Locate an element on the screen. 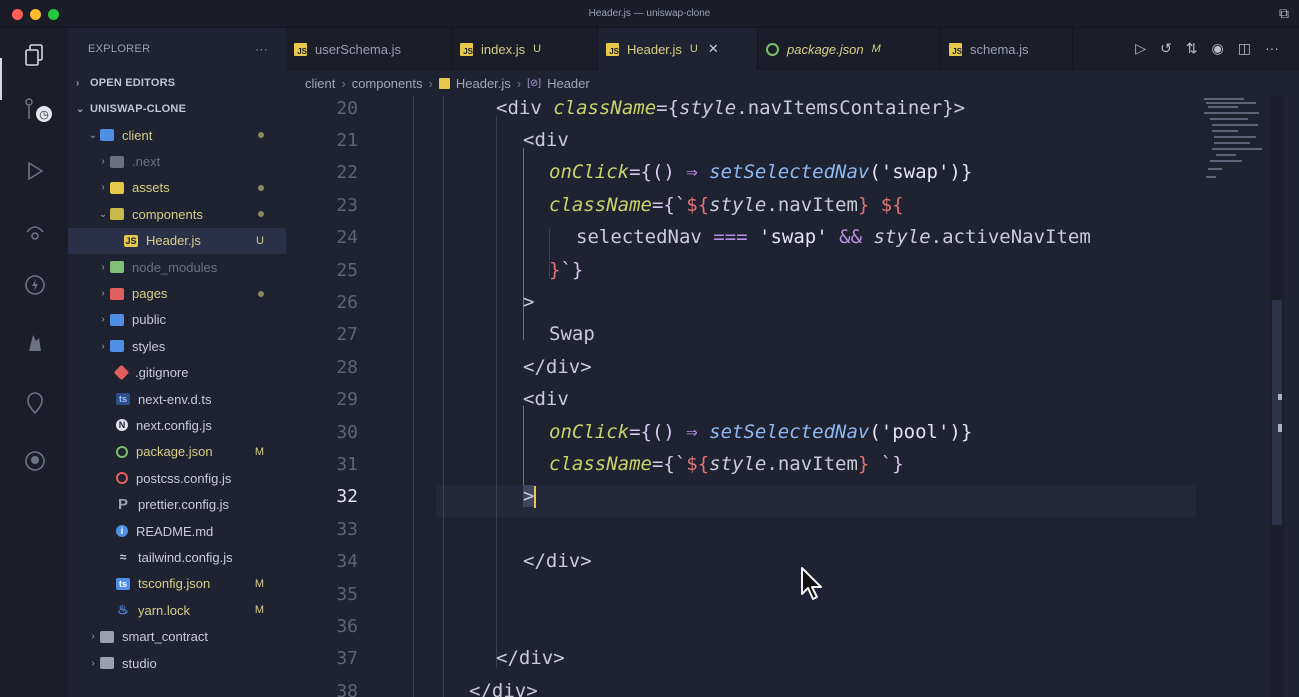 This screenshot has width=1299, height=697. code-token: setSelectedNav is located at coordinates (783, 432).